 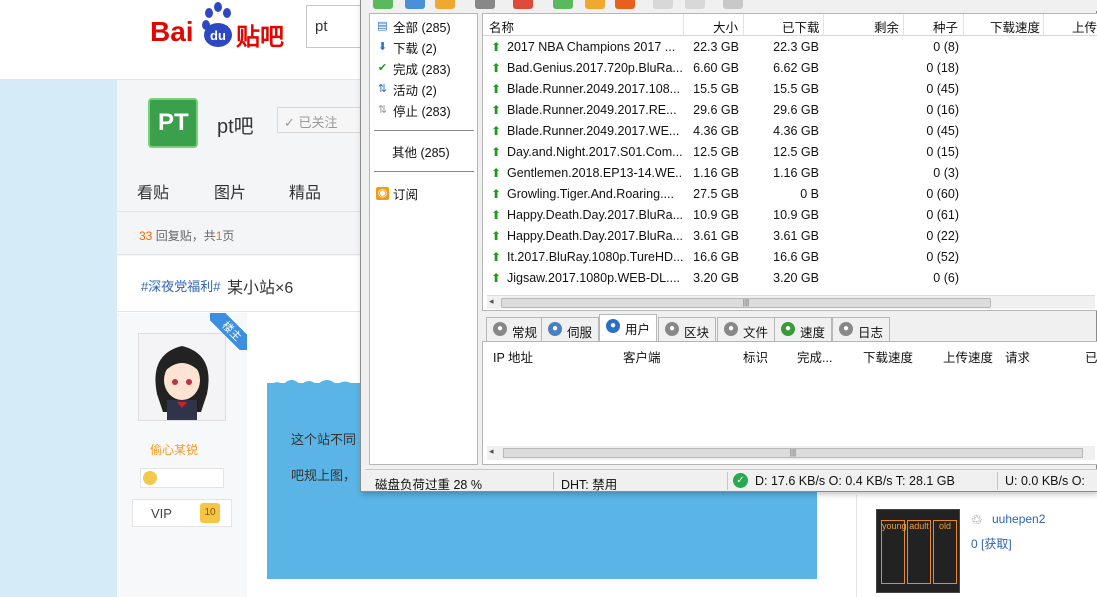 I want to click on torrent-size: 27.5 GB, so click(x=716, y=194).